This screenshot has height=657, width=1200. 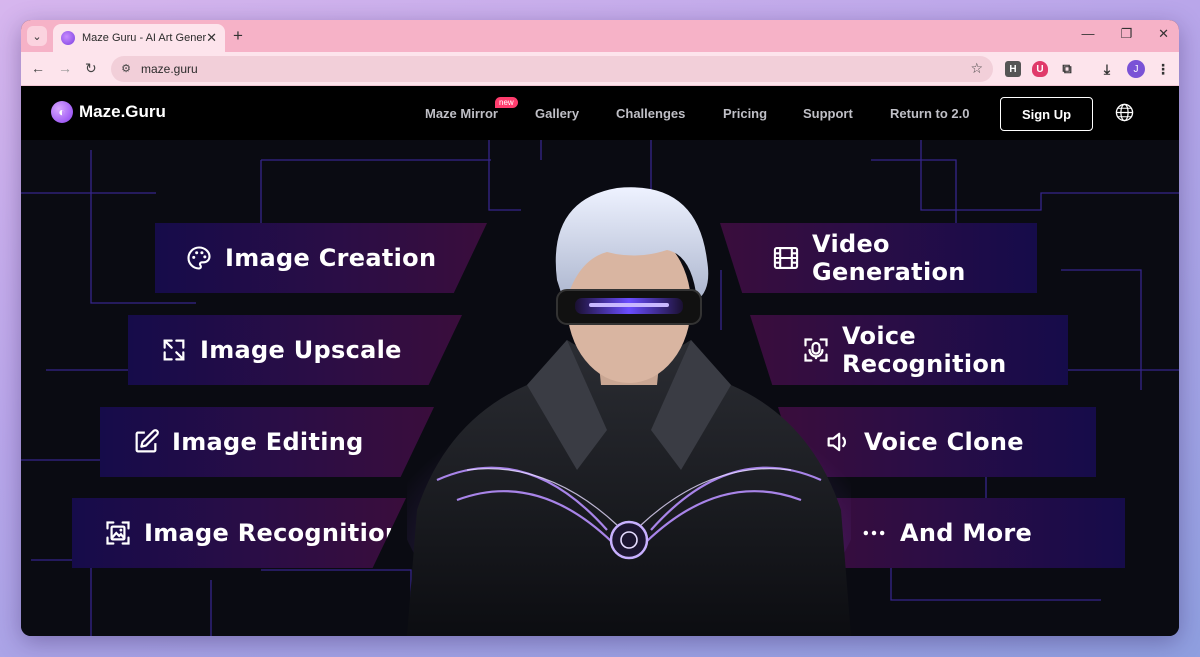 What do you see at coordinates (557, 113) in the screenshot?
I see `nav-gallery: Gallery` at bounding box center [557, 113].